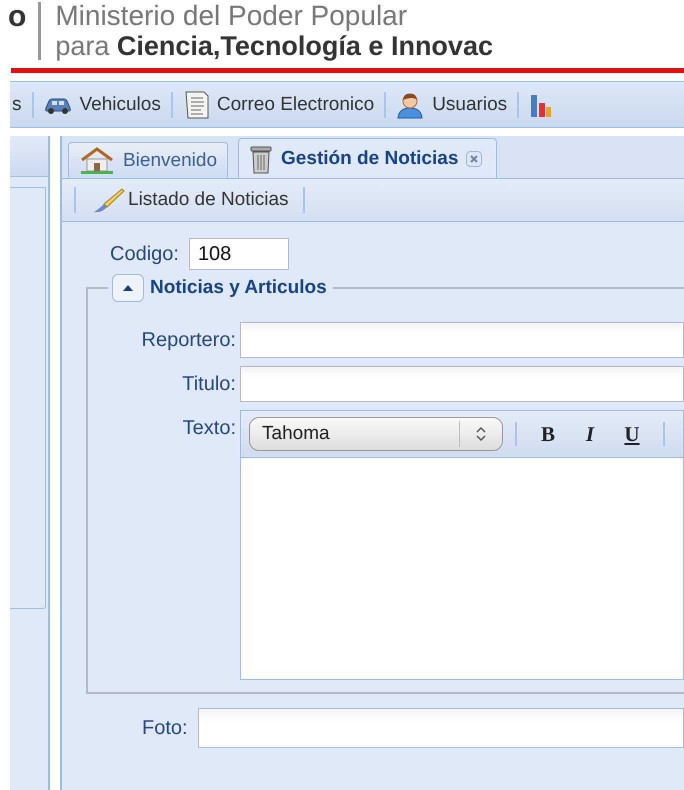 This screenshot has width=684, height=790. Describe the element at coordinates (231, 16) in the screenshot. I see `ministry-title: Ministerio del Poder Popular` at that location.